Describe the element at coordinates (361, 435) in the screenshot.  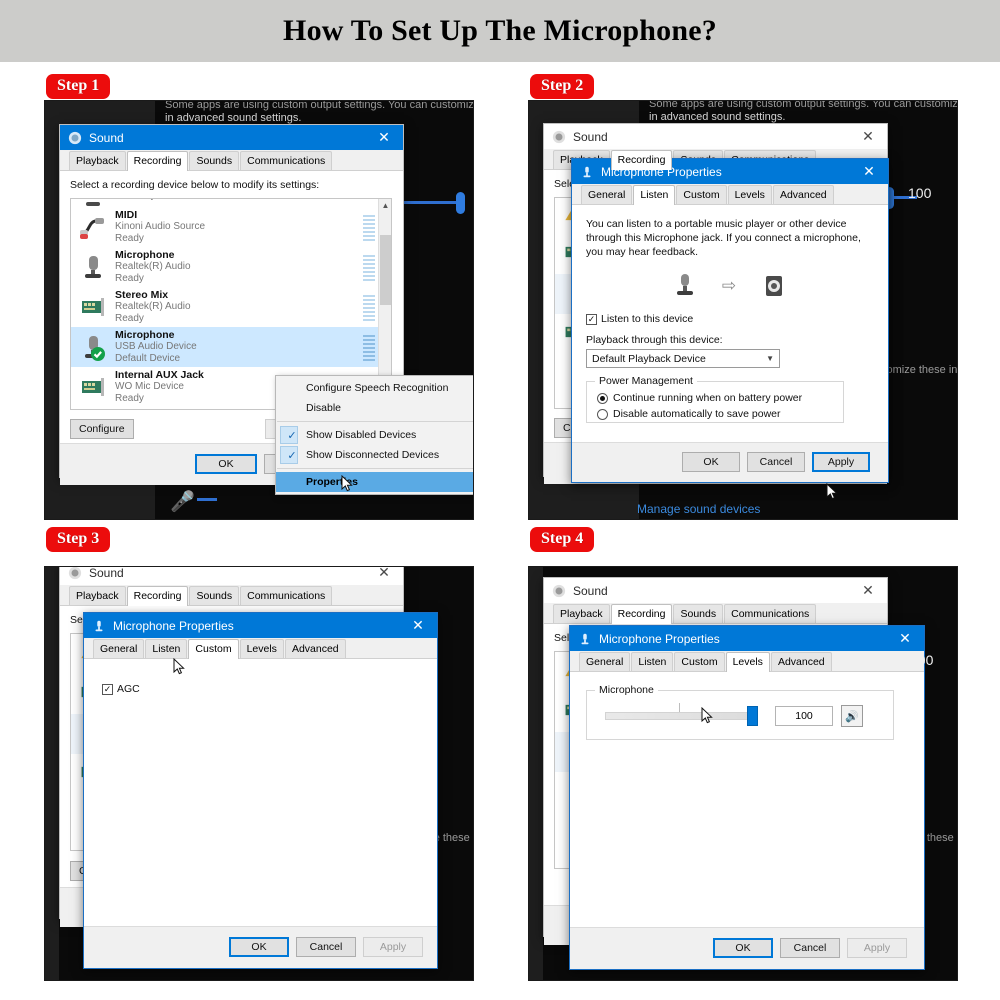
I see `menu-item-label: Show Disabled Devices` at that location.